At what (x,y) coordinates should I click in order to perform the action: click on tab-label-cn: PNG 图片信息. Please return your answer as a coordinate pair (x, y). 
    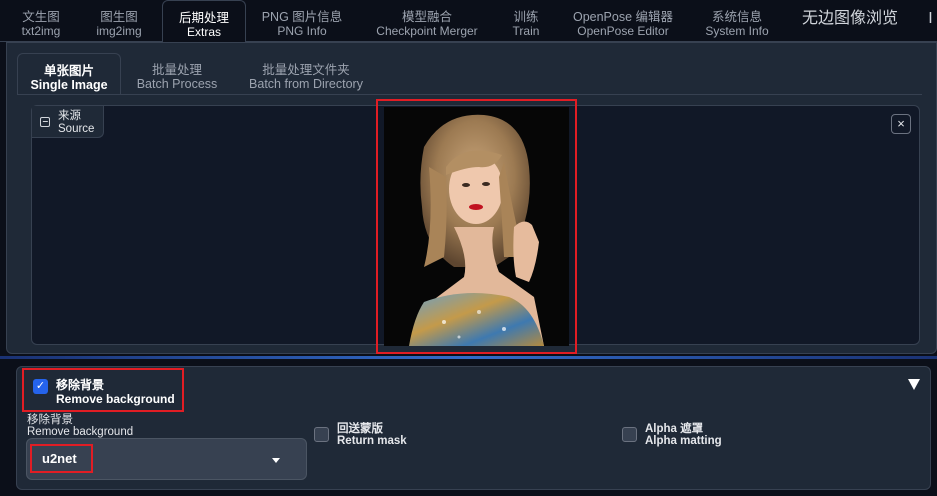
    Looking at the image, I should click on (302, 17).